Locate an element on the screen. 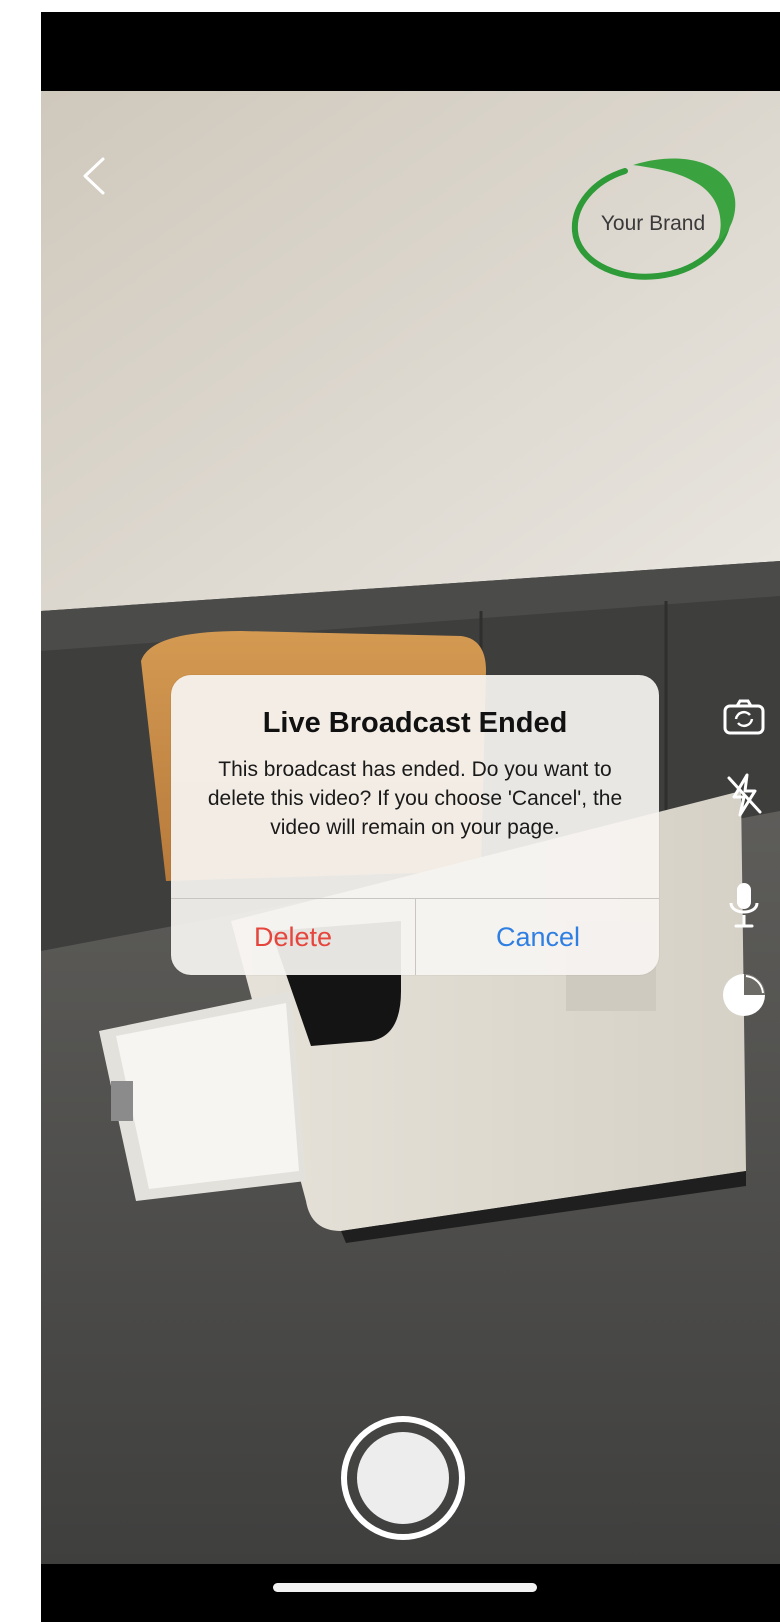 This screenshot has width=780, height=1622. microphone-icon is located at coordinates (744, 905).